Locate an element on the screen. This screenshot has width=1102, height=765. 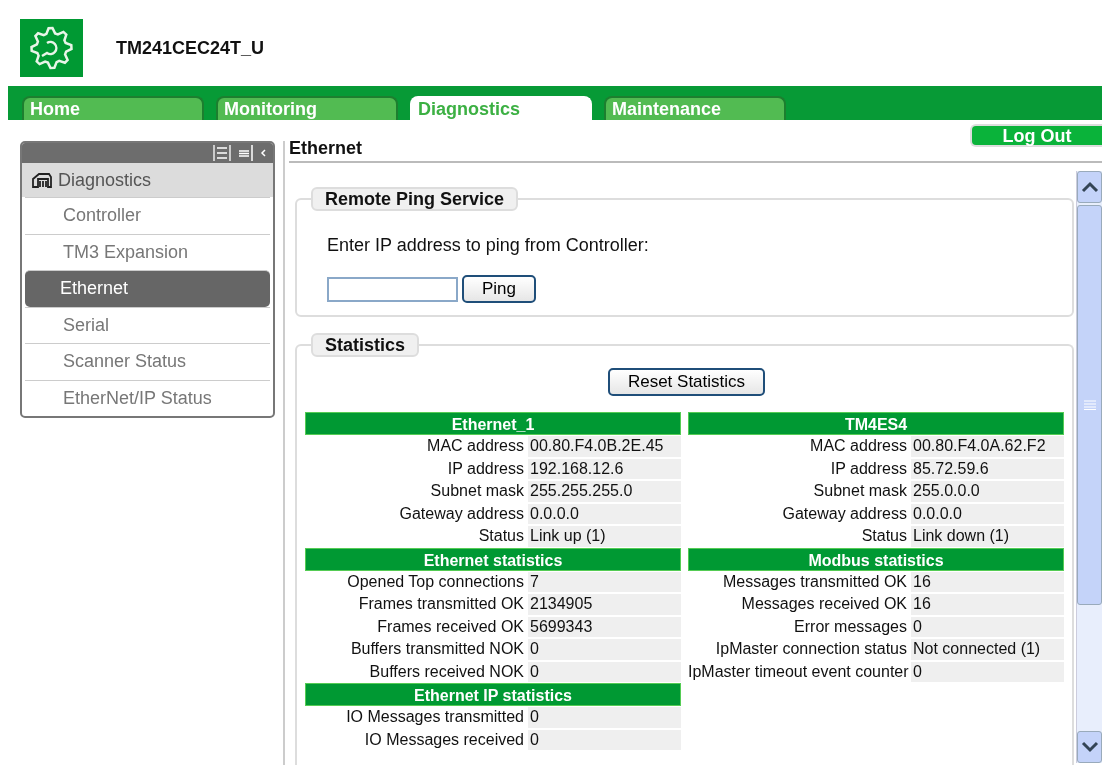
row-label: Buffers received NOK is located at coordinates (446, 671).